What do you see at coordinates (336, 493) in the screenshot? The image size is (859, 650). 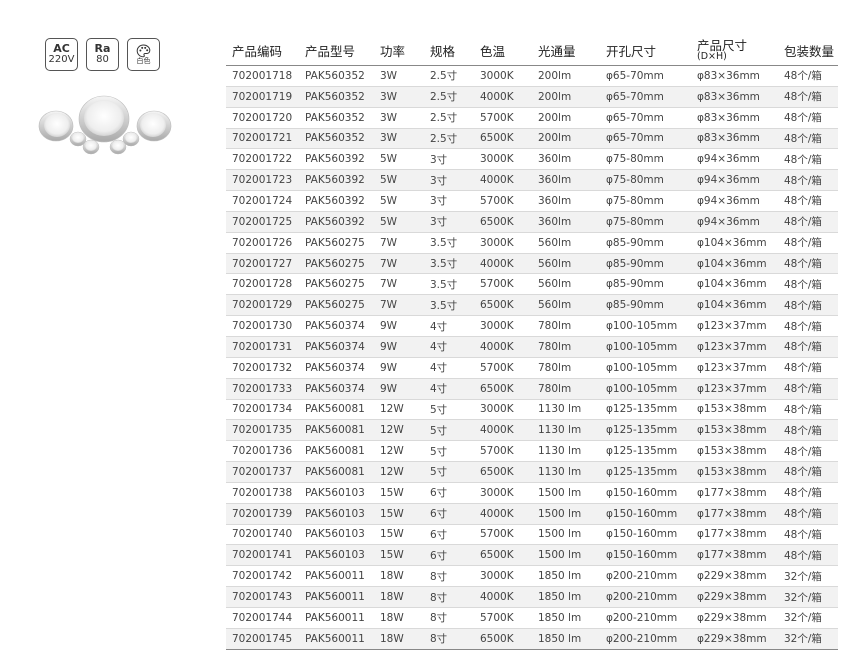 I see `cell-model: PAK560103` at bounding box center [336, 493].